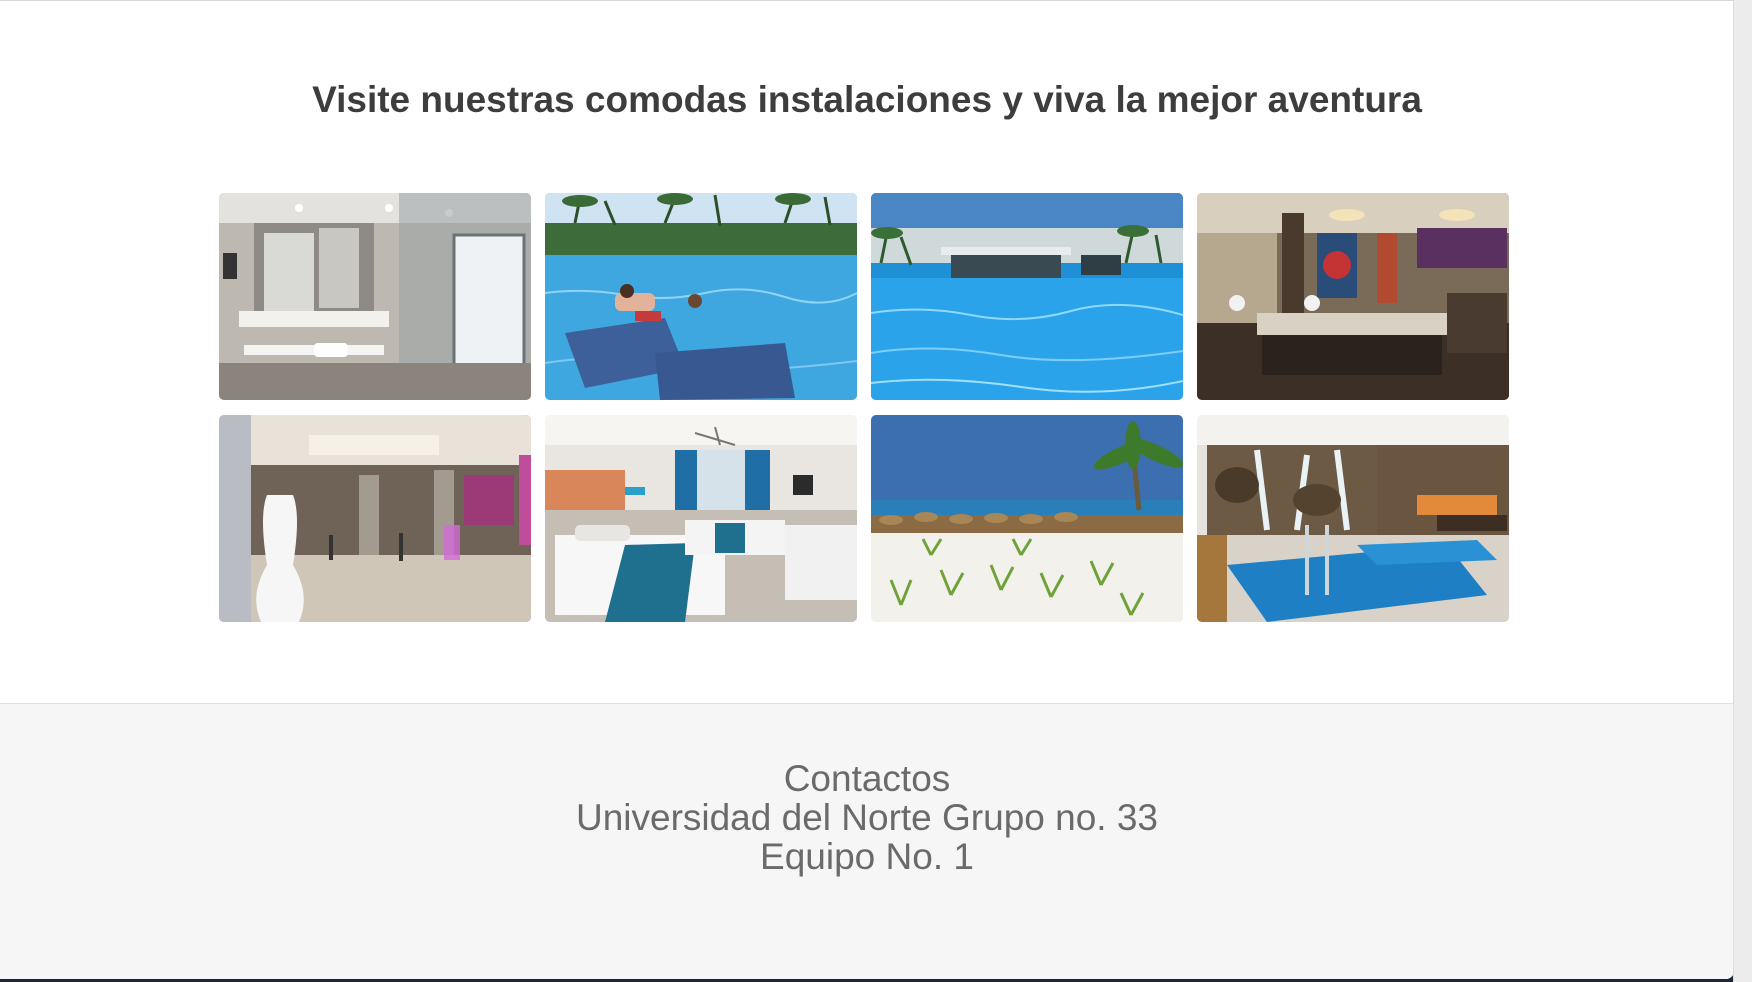  I want to click on buffet-restaurant-image, so click(1353, 296).